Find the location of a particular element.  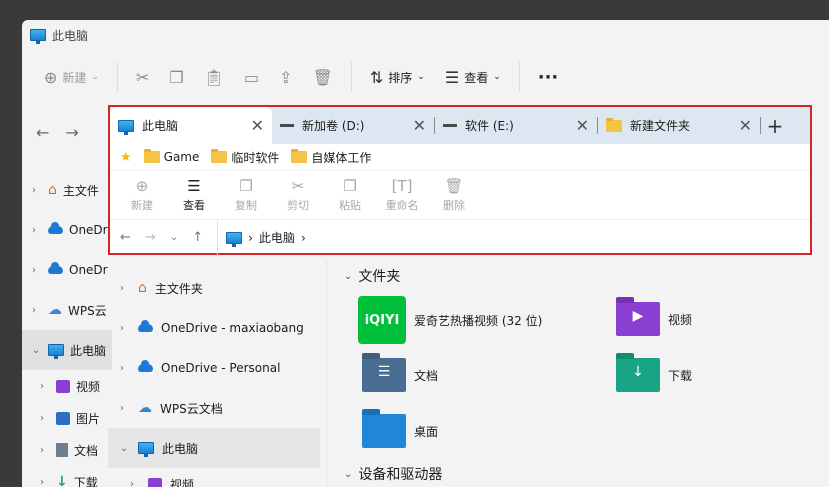

nav-item-this-pc: ⌄ 此电脑 is located at coordinates (67, 350).